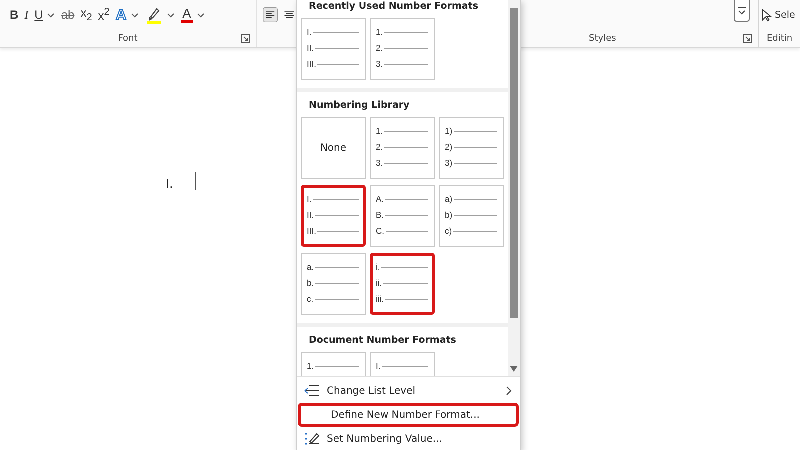 Image resolution: width=800 pixels, height=450 pixels. What do you see at coordinates (68, 15) in the screenshot?
I see `strikethrough-button: ab` at bounding box center [68, 15].